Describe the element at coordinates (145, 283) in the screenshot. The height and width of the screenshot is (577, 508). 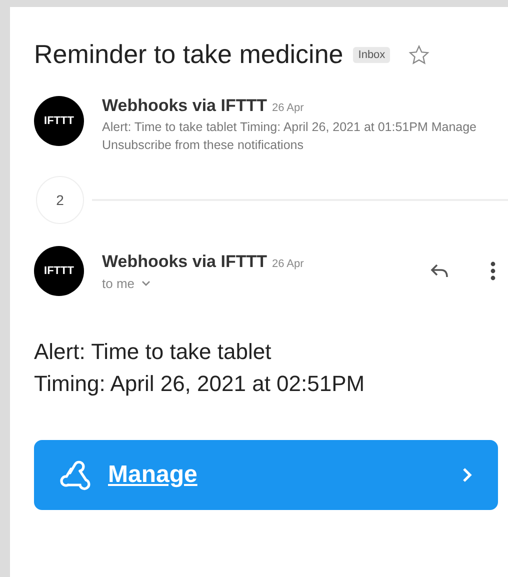
I see `chevron-down-icon` at that location.